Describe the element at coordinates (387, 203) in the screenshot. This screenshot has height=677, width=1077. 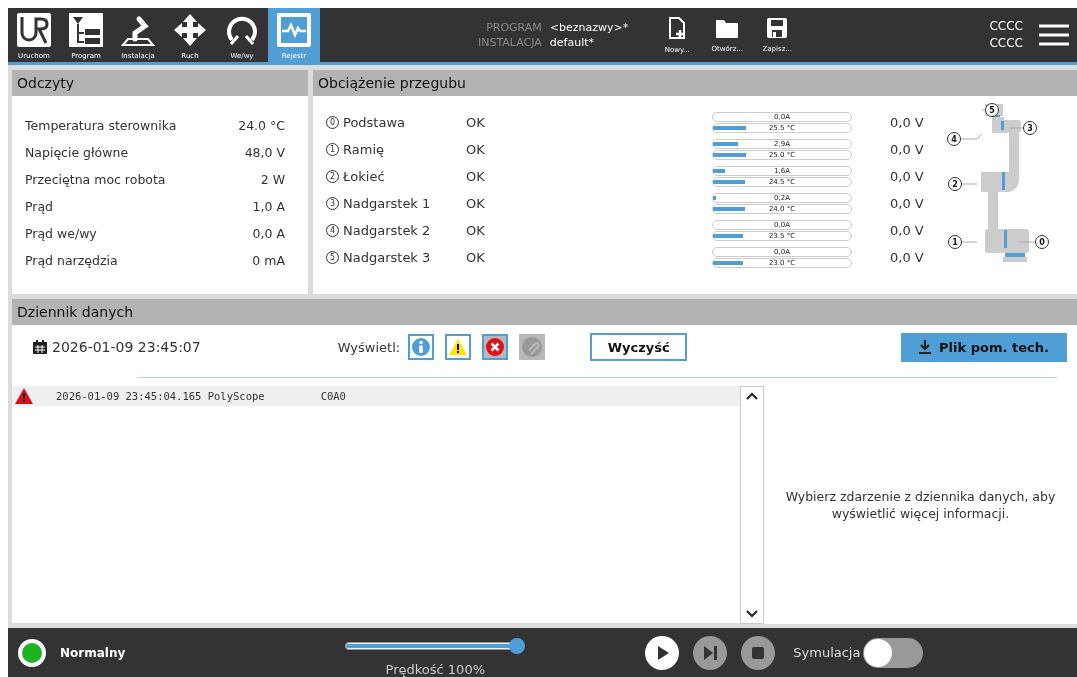
I see `joint-name: Nadgarstek 1` at that location.